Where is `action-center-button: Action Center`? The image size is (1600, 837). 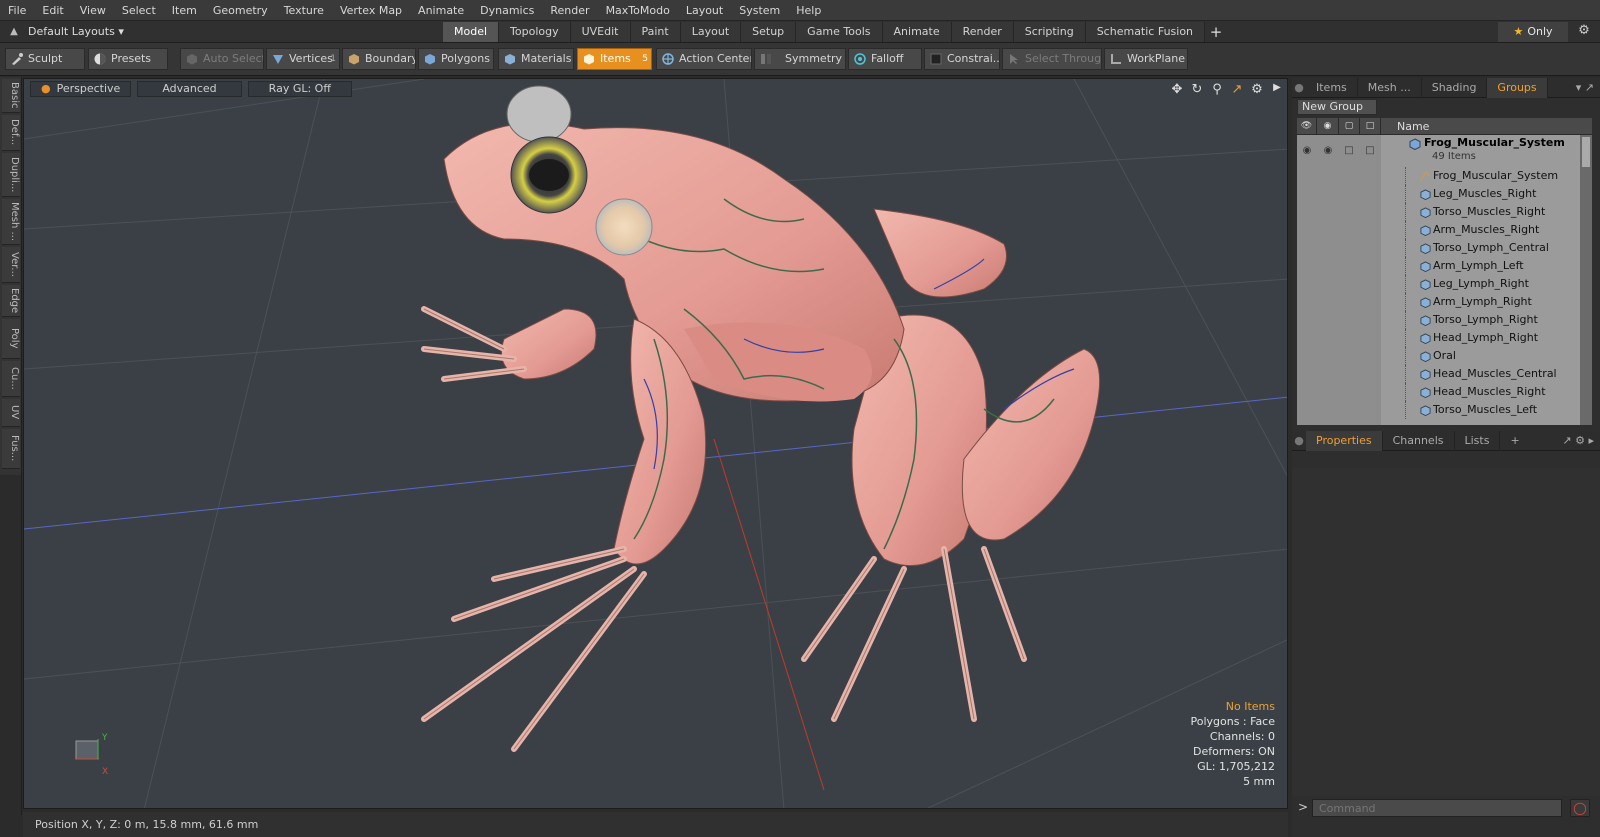
action-center-button: Action Center is located at coordinates (704, 59).